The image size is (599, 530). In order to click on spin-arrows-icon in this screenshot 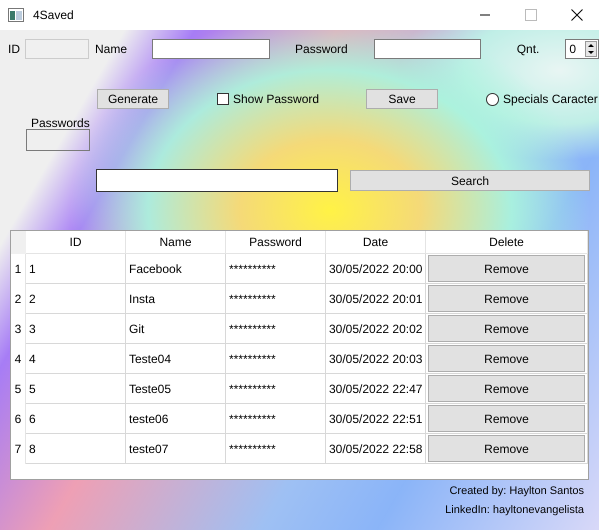, I will do `click(591, 49)`.